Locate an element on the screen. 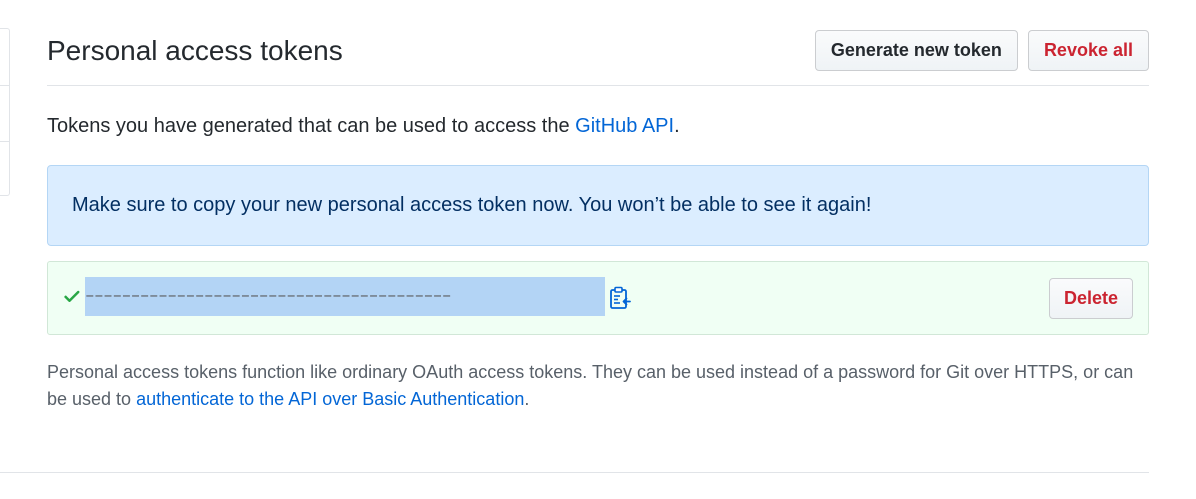 The image size is (1196, 499). check-icon is located at coordinates (72, 296).